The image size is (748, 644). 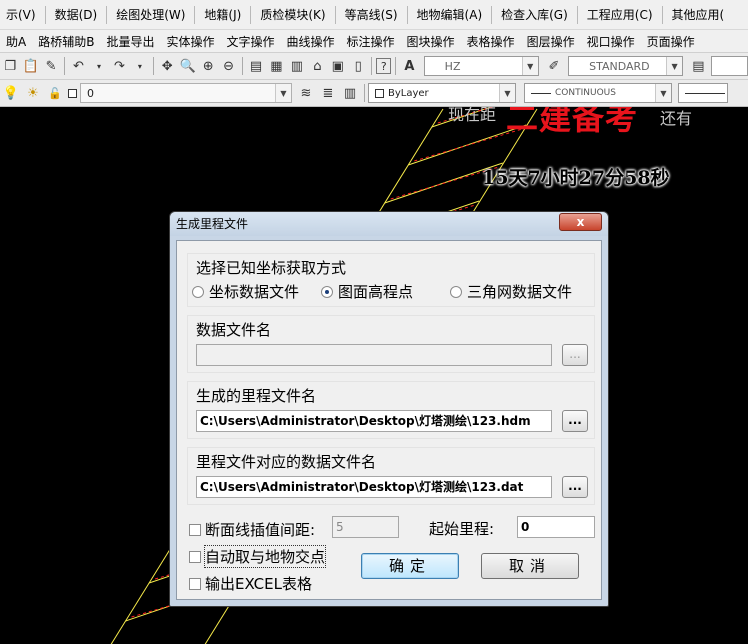 I want to click on lineweight-select, so click(x=703, y=93).